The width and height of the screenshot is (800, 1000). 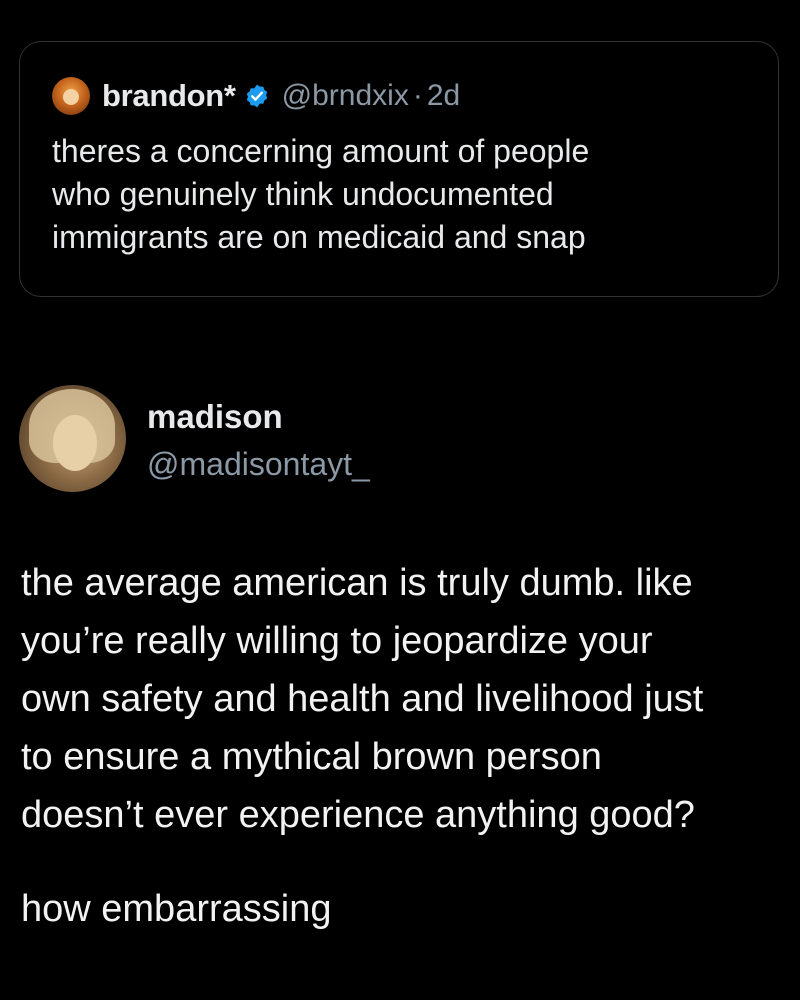 I want to click on author-handle: @madisontayt_, so click(x=258, y=464).